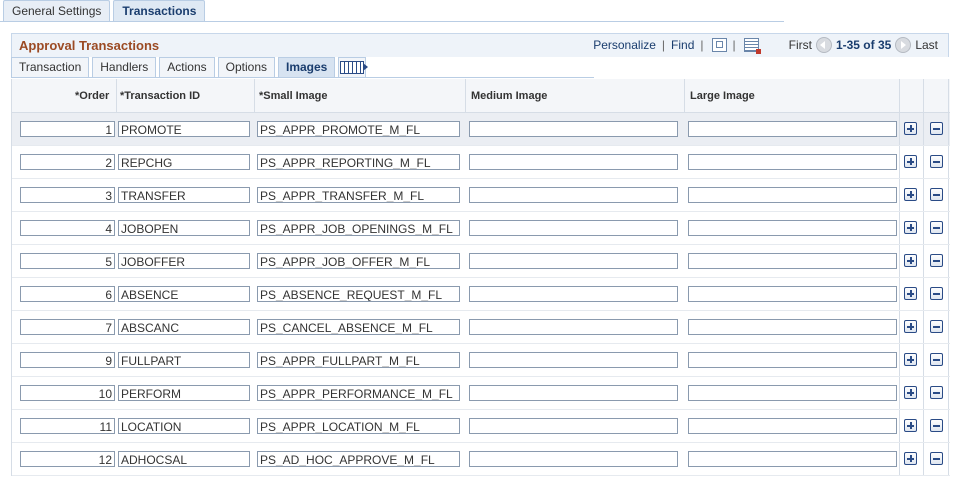 This screenshot has height=481, width=954. Describe the element at coordinates (67, 393) in the screenshot. I see `order-field: 10` at that location.